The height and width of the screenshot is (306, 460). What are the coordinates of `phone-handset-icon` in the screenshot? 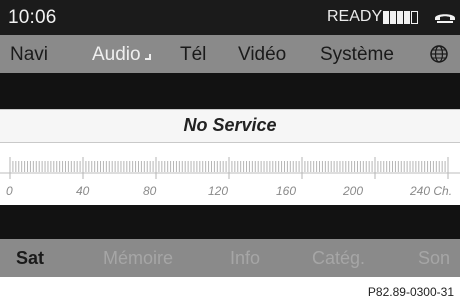 It's located at (445, 18).